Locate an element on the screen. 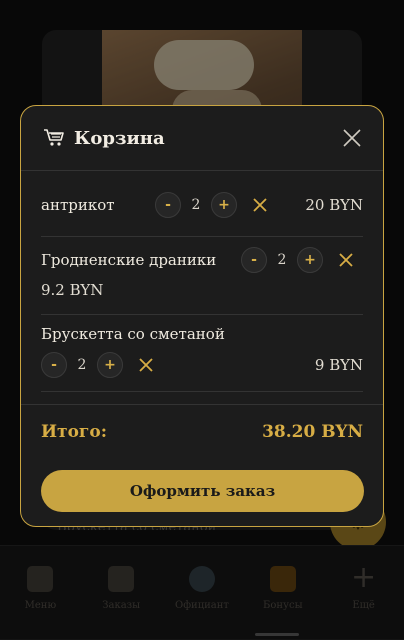 The height and width of the screenshot is (640, 404). cart-item: Брускетта со сметаной - 2 + 9 BYN is located at coordinates (202, 353).